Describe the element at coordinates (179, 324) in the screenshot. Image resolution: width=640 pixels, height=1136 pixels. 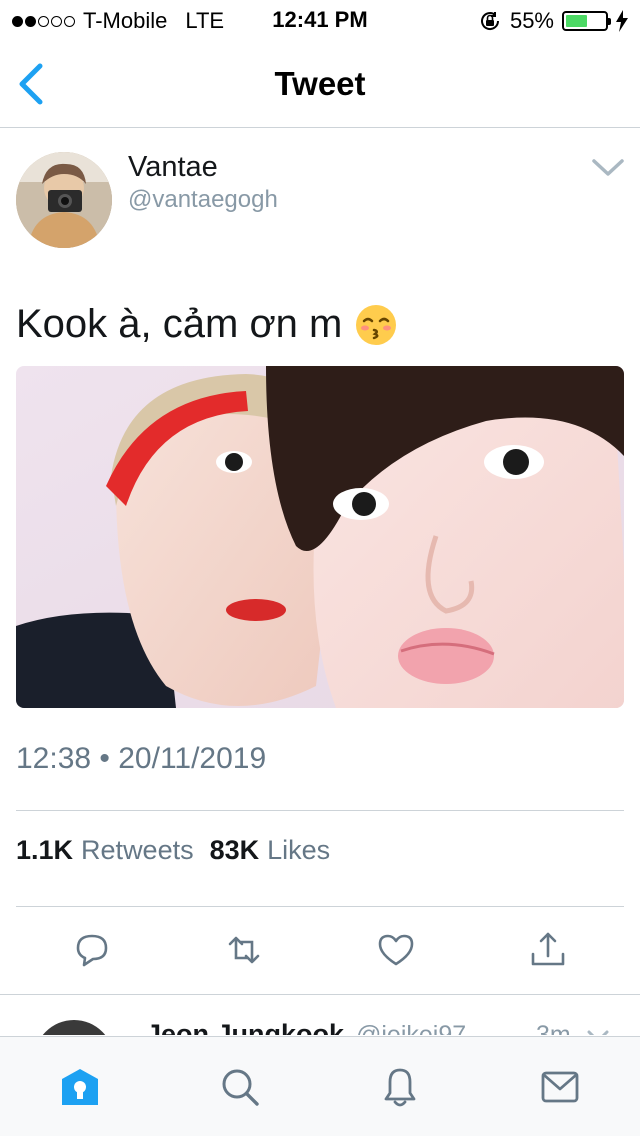
I see `tweet-text-content: Kook à, cảm ơn m` at that location.